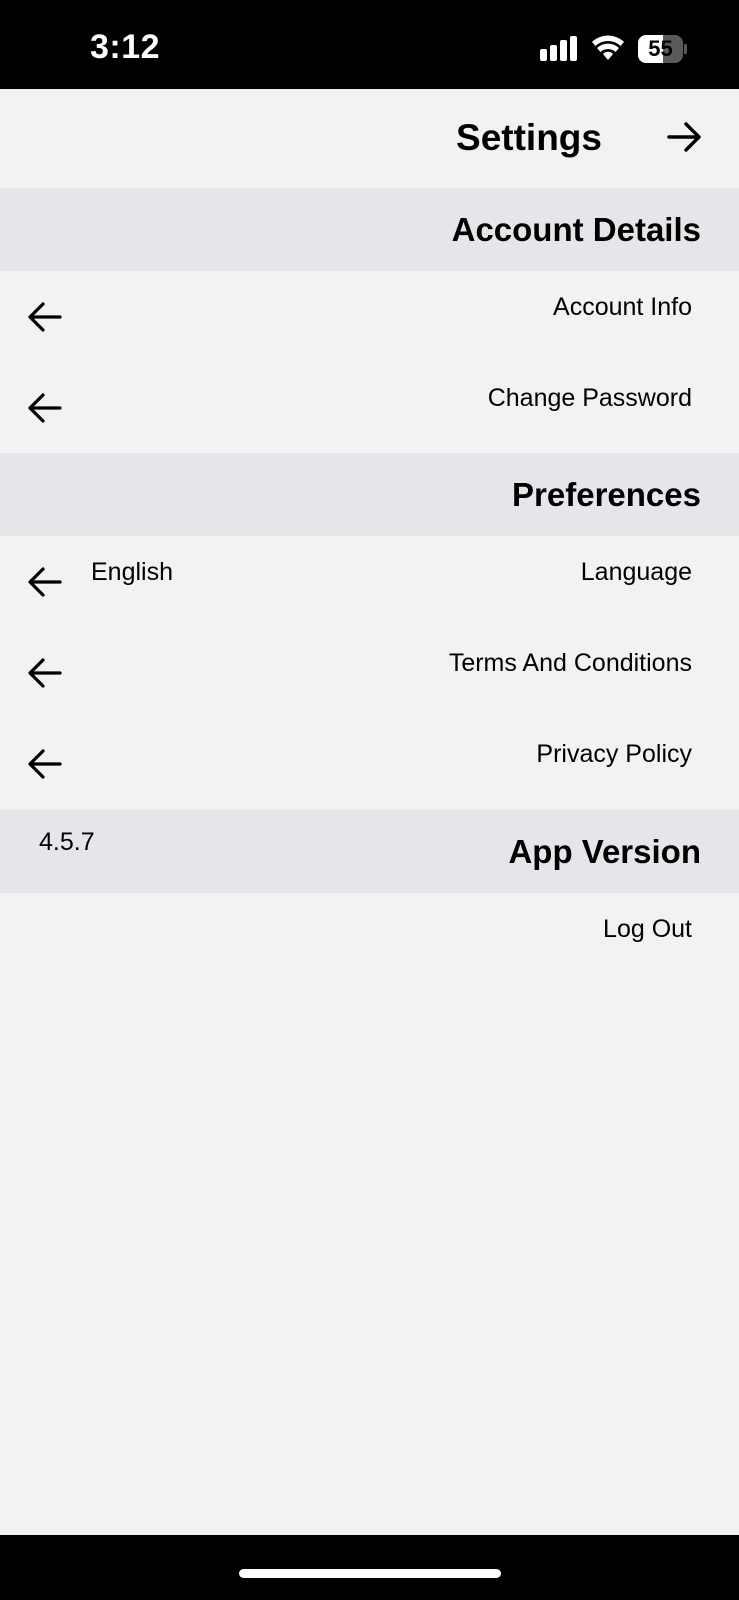 The height and width of the screenshot is (1600, 739). What do you see at coordinates (589, 398) in the screenshot?
I see `list-item-label: Change Password` at bounding box center [589, 398].